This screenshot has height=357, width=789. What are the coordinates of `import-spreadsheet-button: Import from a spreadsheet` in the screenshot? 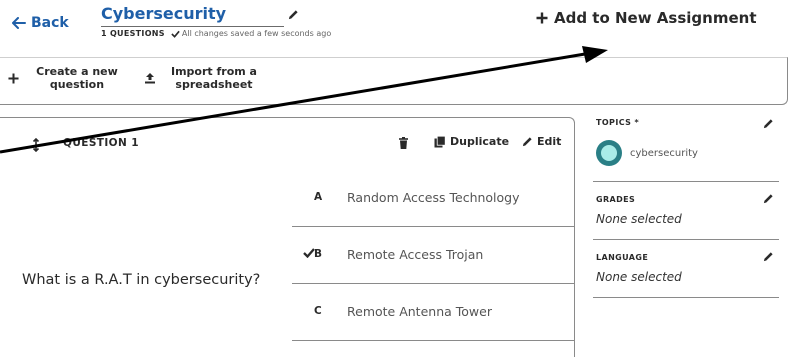 It's located at (205, 78).